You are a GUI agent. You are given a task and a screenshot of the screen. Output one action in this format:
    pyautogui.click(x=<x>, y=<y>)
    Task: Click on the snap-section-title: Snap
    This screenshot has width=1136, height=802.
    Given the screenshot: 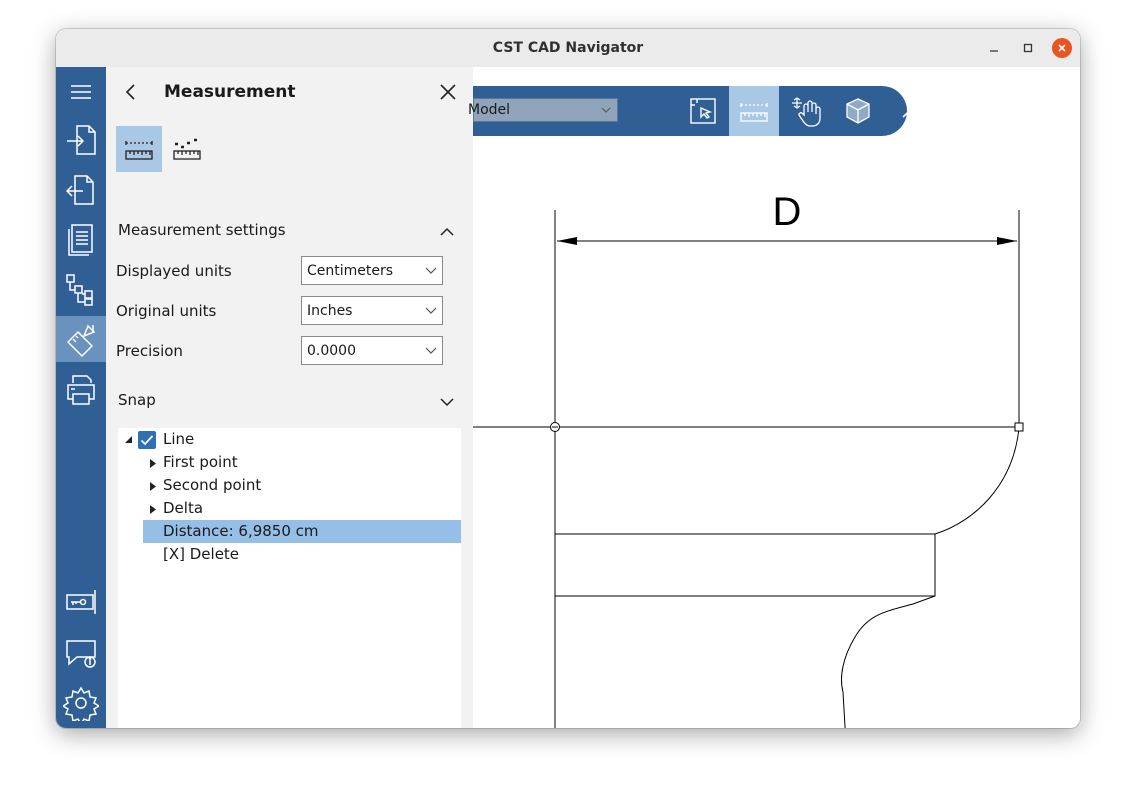 What is the action you would take?
    pyautogui.click(x=137, y=400)
    